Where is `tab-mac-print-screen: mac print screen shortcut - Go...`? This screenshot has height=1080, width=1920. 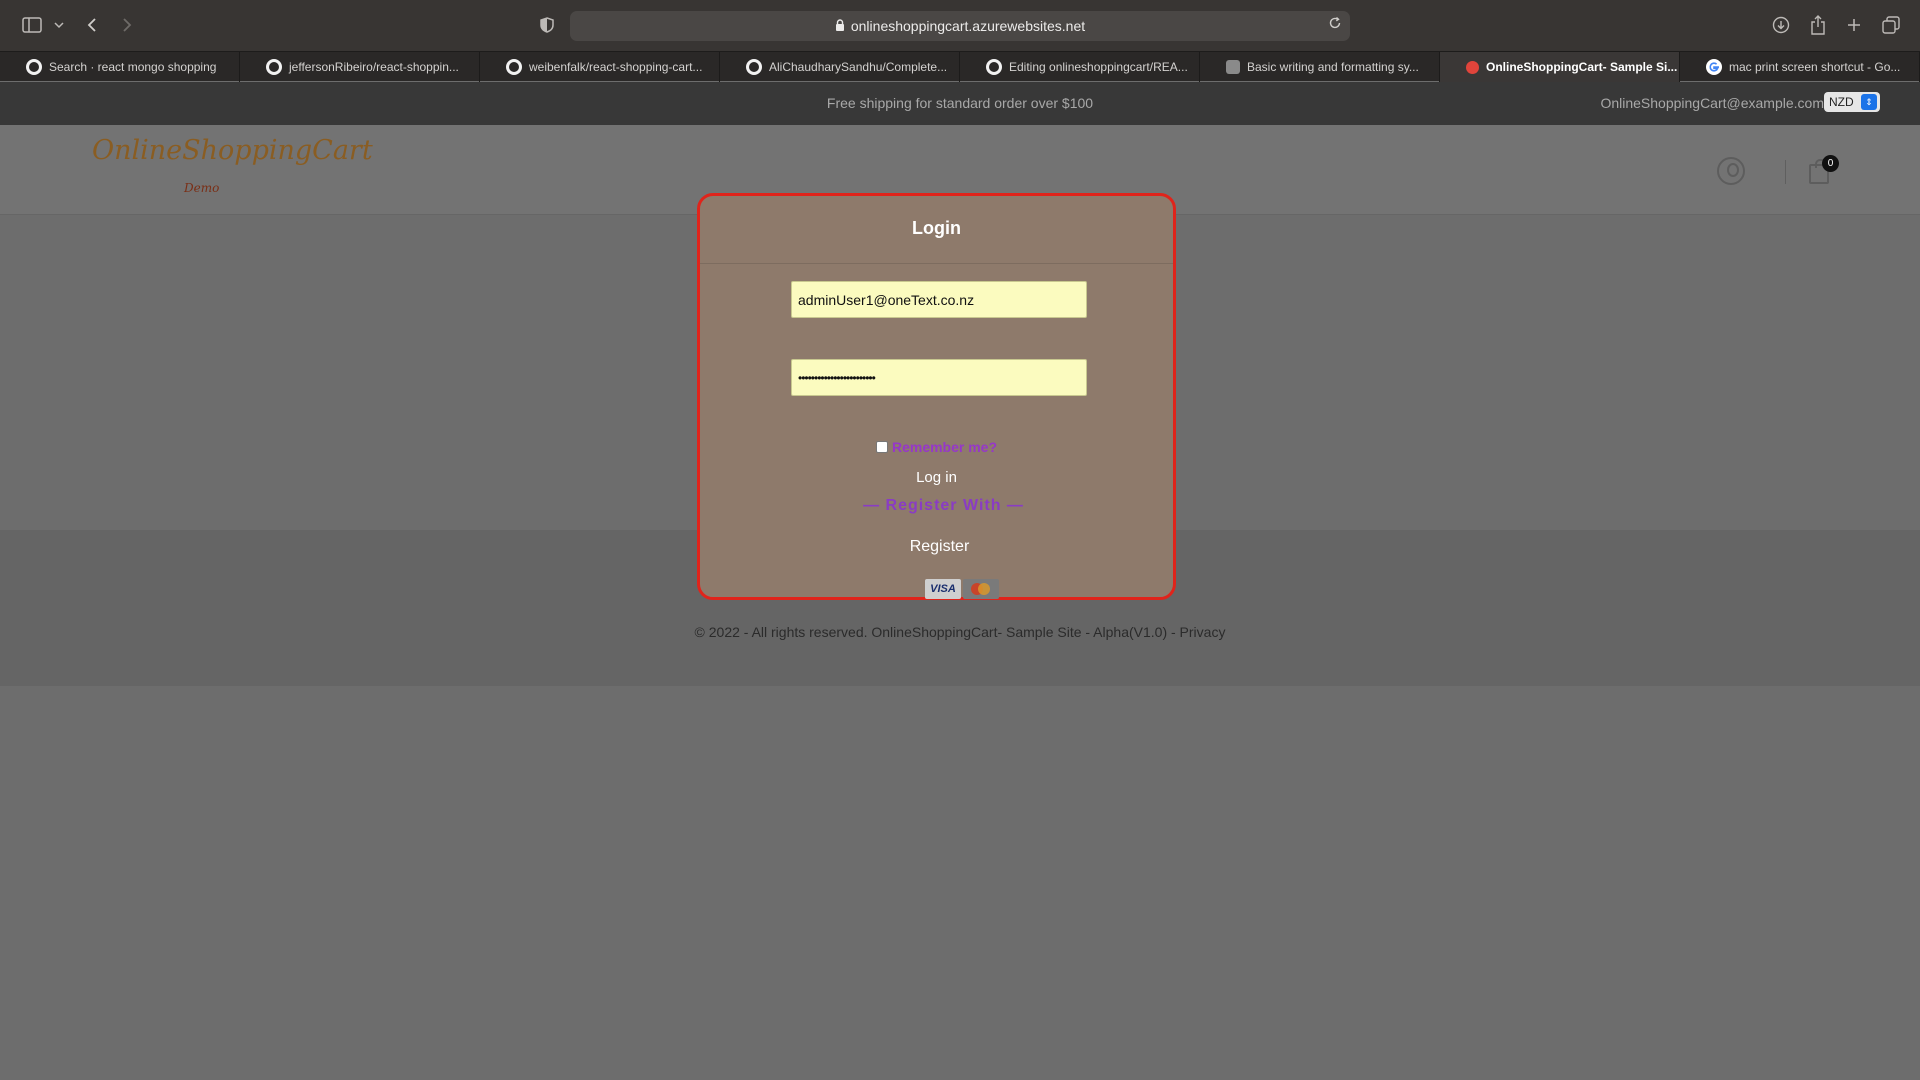
tab-mac-print-screen: mac print screen shortcut - Go... is located at coordinates (1800, 67).